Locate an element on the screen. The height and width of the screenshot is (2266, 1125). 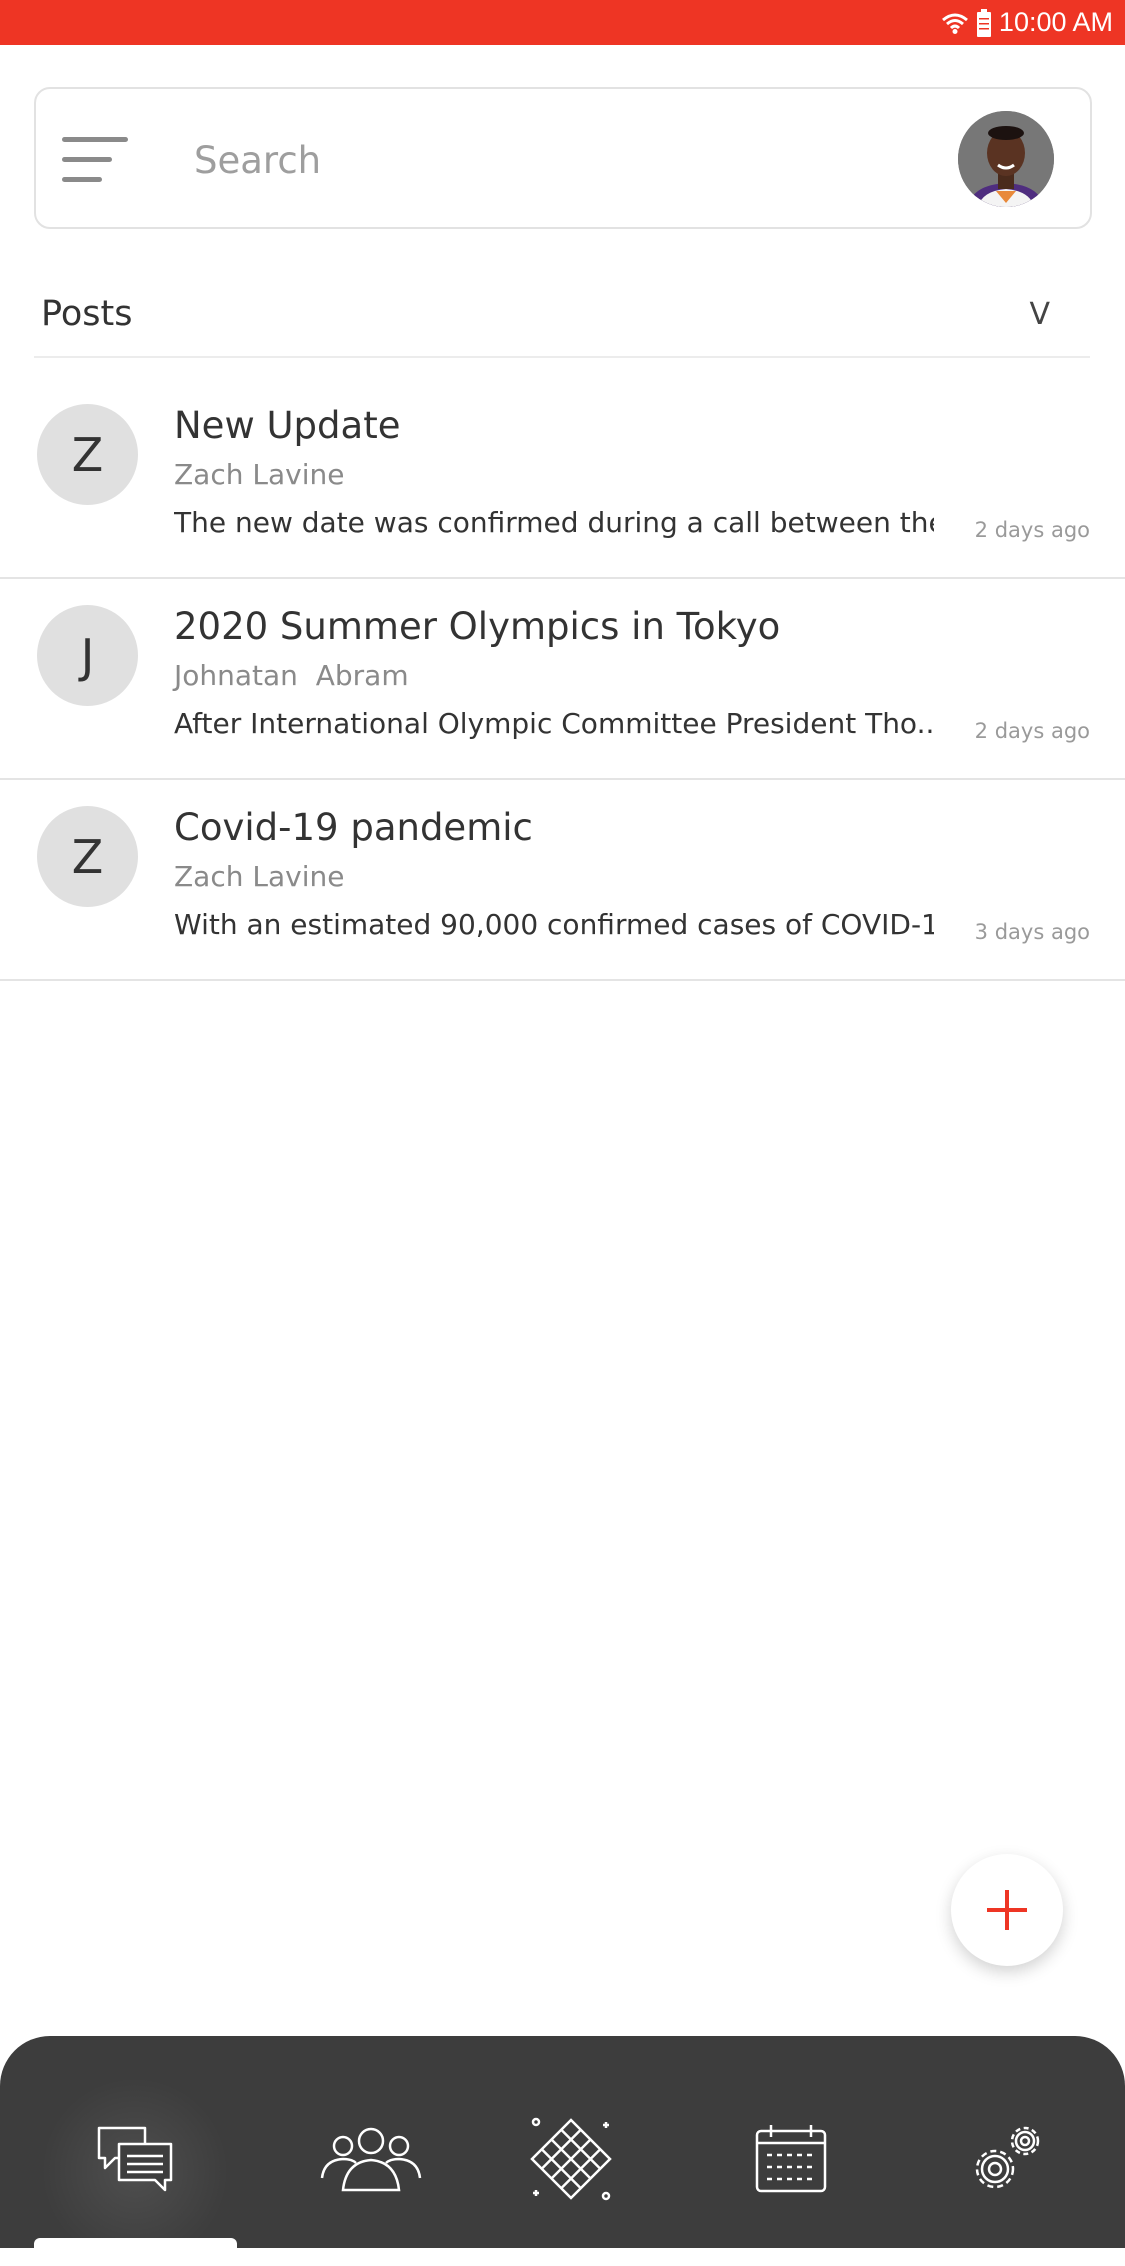
nav-chat is located at coordinates (135, 2159).